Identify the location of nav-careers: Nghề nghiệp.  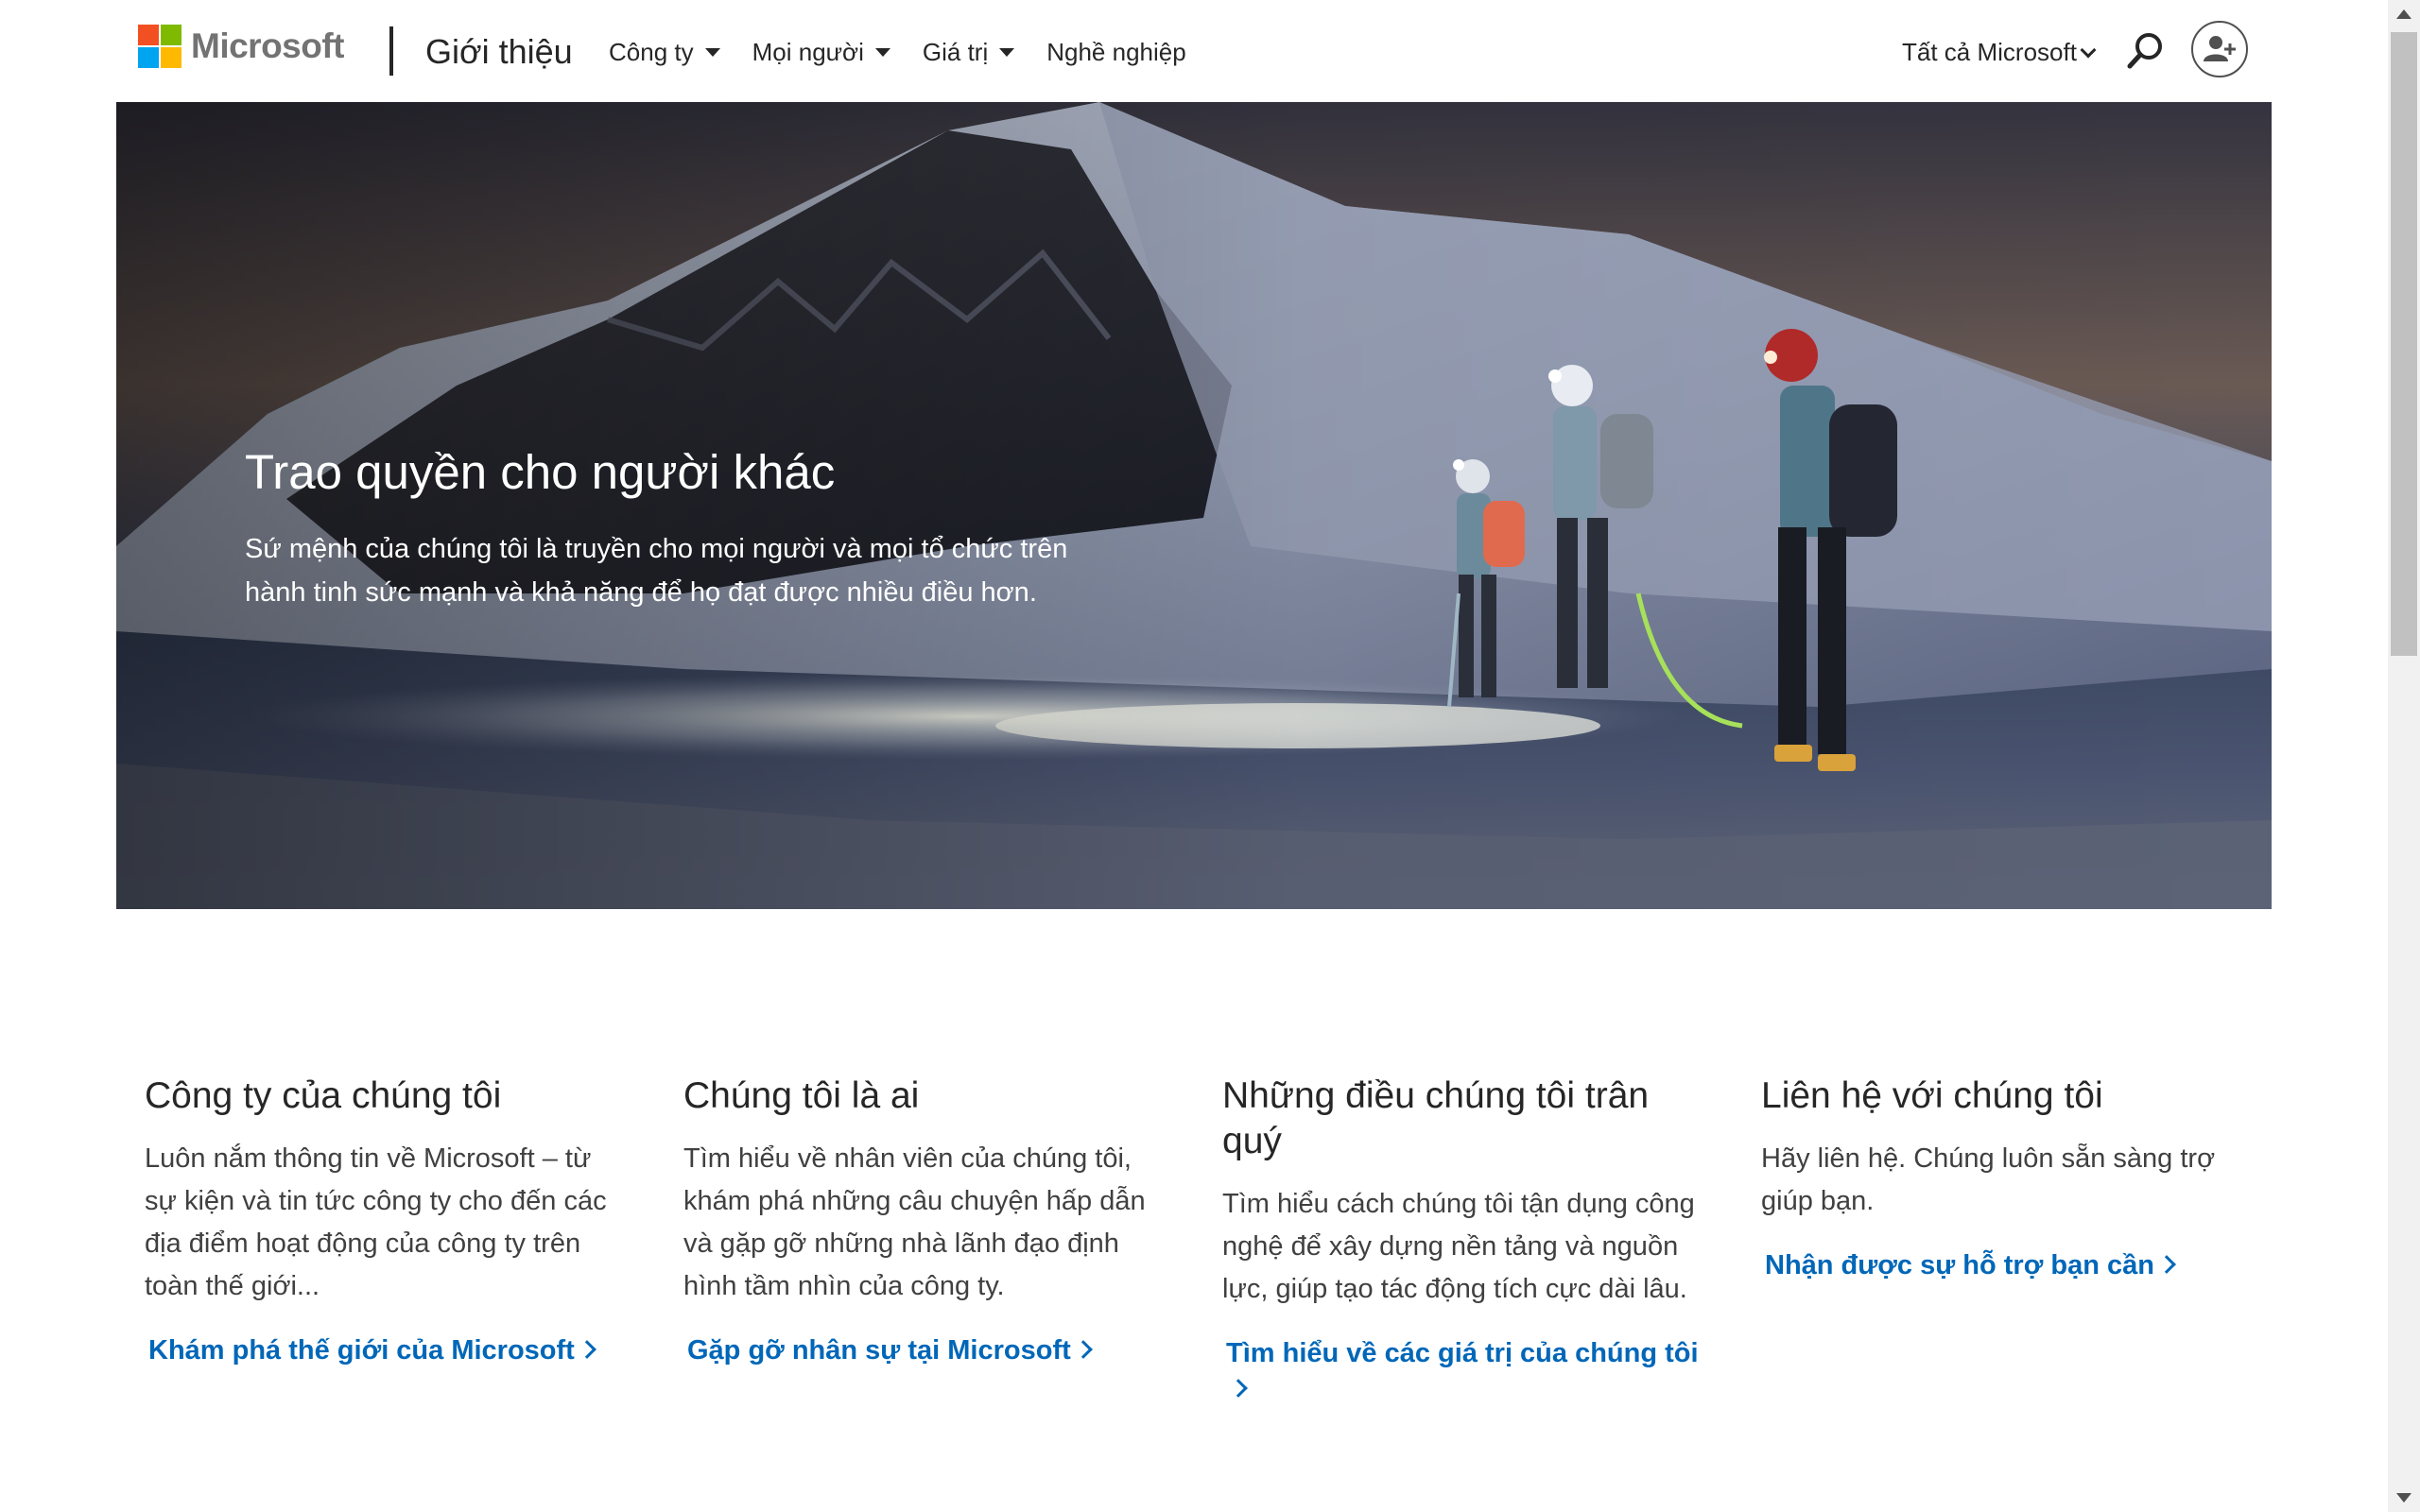
(1115, 52).